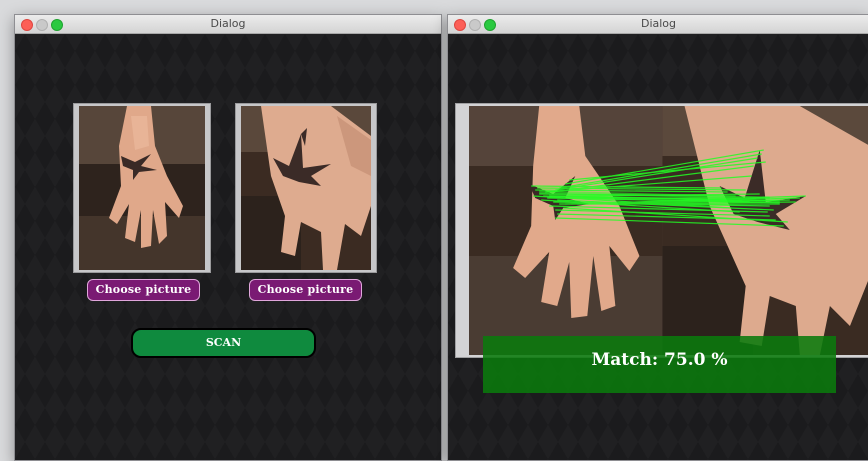 This screenshot has width=868, height=461. I want to click on hand-tattoo-photo-right, so click(306, 188).